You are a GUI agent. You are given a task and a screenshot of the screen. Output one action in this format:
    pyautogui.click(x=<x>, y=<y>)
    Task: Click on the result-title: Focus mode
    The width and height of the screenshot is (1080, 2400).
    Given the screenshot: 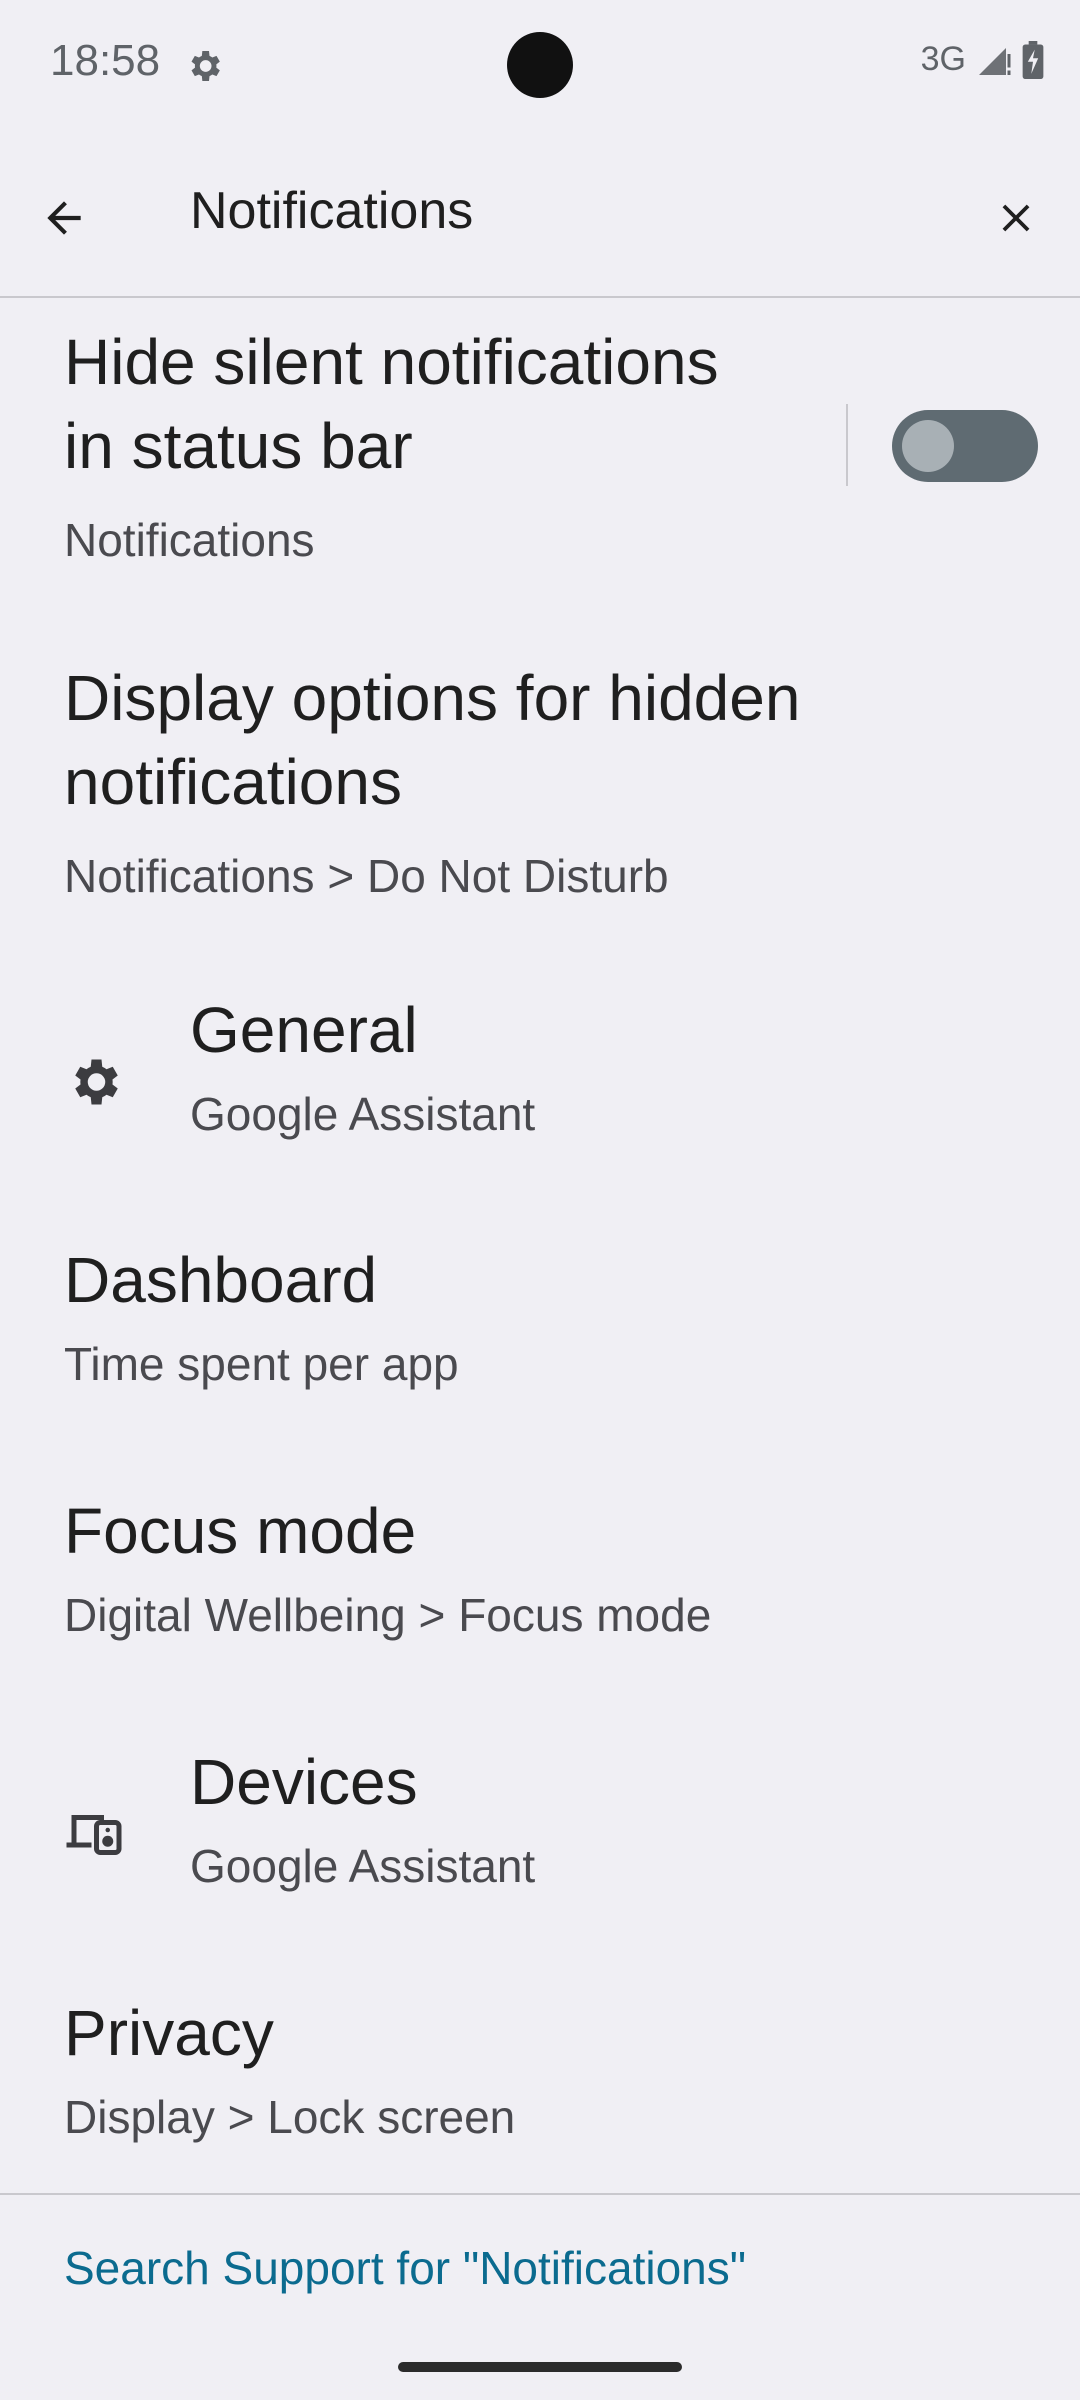 What is the action you would take?
    pyautogui.click(x=240, y=1531)
    